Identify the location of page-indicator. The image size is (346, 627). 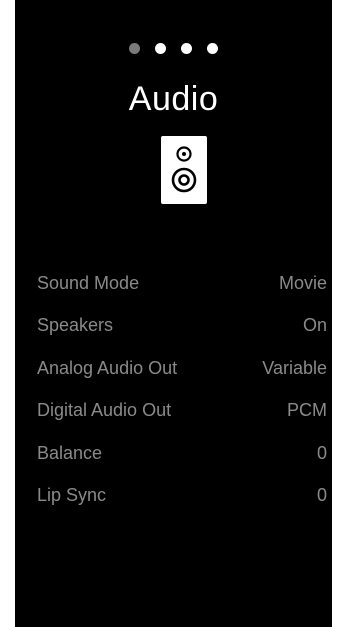
(173, 48).